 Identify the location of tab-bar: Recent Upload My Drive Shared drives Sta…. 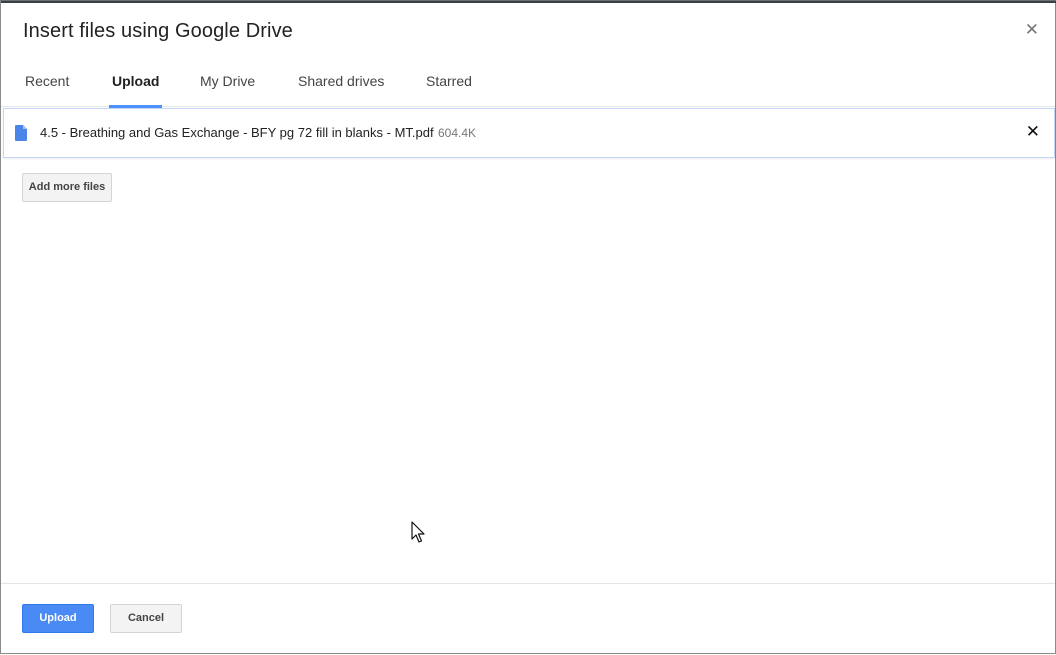
(528, 81).